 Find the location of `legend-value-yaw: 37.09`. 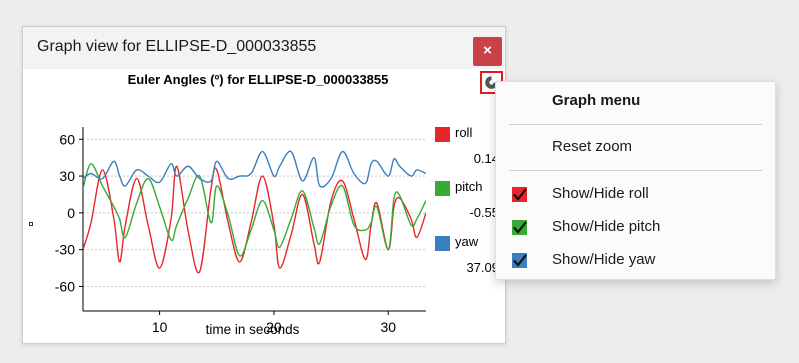

legend-value-yaw: 37.09 is located at coordinates (482, 267).